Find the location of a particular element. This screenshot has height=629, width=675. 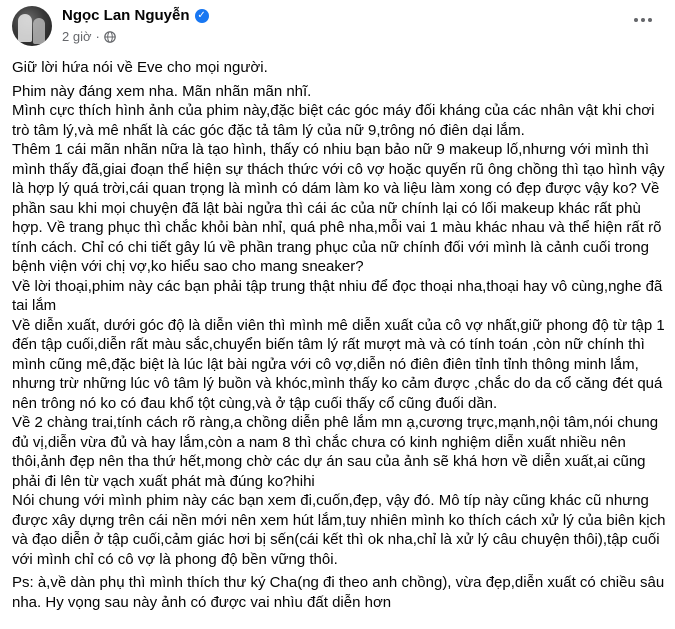

author-avatar is located at coordinates (32, 26).